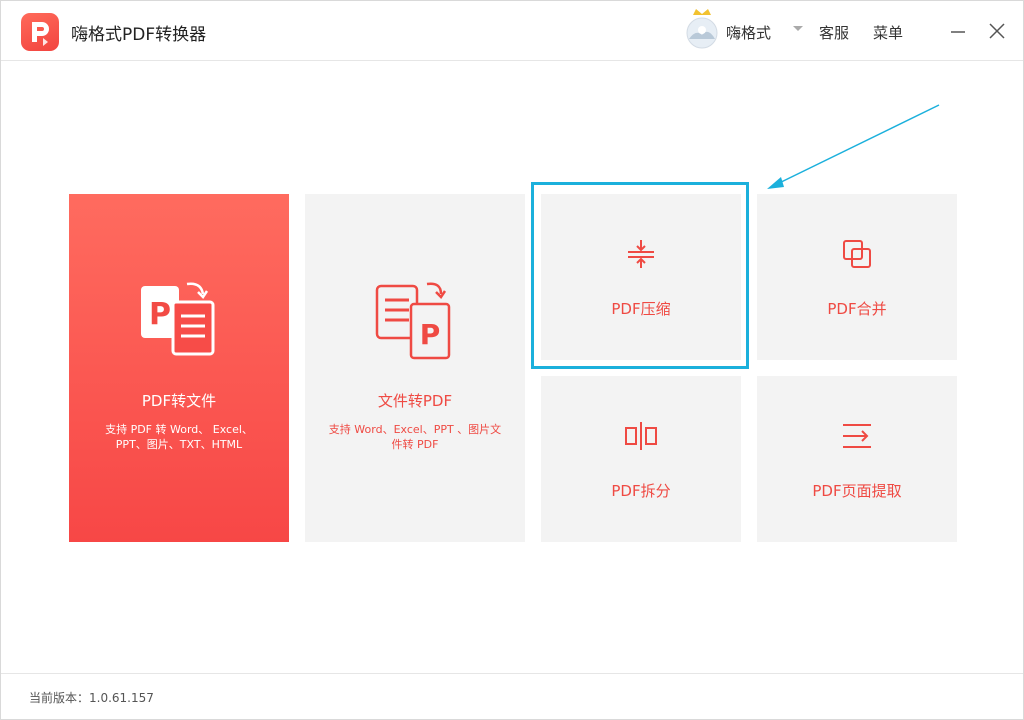  What do you see at coordinates (641, 436) in the screenshot?
I see `split-icon` at bounding box center [641, 436].